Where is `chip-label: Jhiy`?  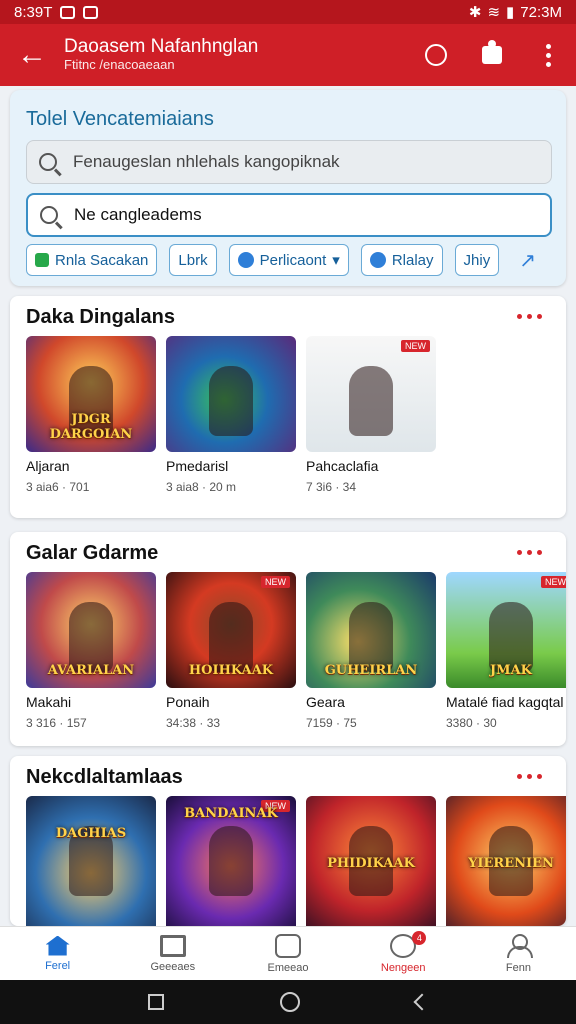
chip-label: Jhiy is located at coordinates (477, 260).